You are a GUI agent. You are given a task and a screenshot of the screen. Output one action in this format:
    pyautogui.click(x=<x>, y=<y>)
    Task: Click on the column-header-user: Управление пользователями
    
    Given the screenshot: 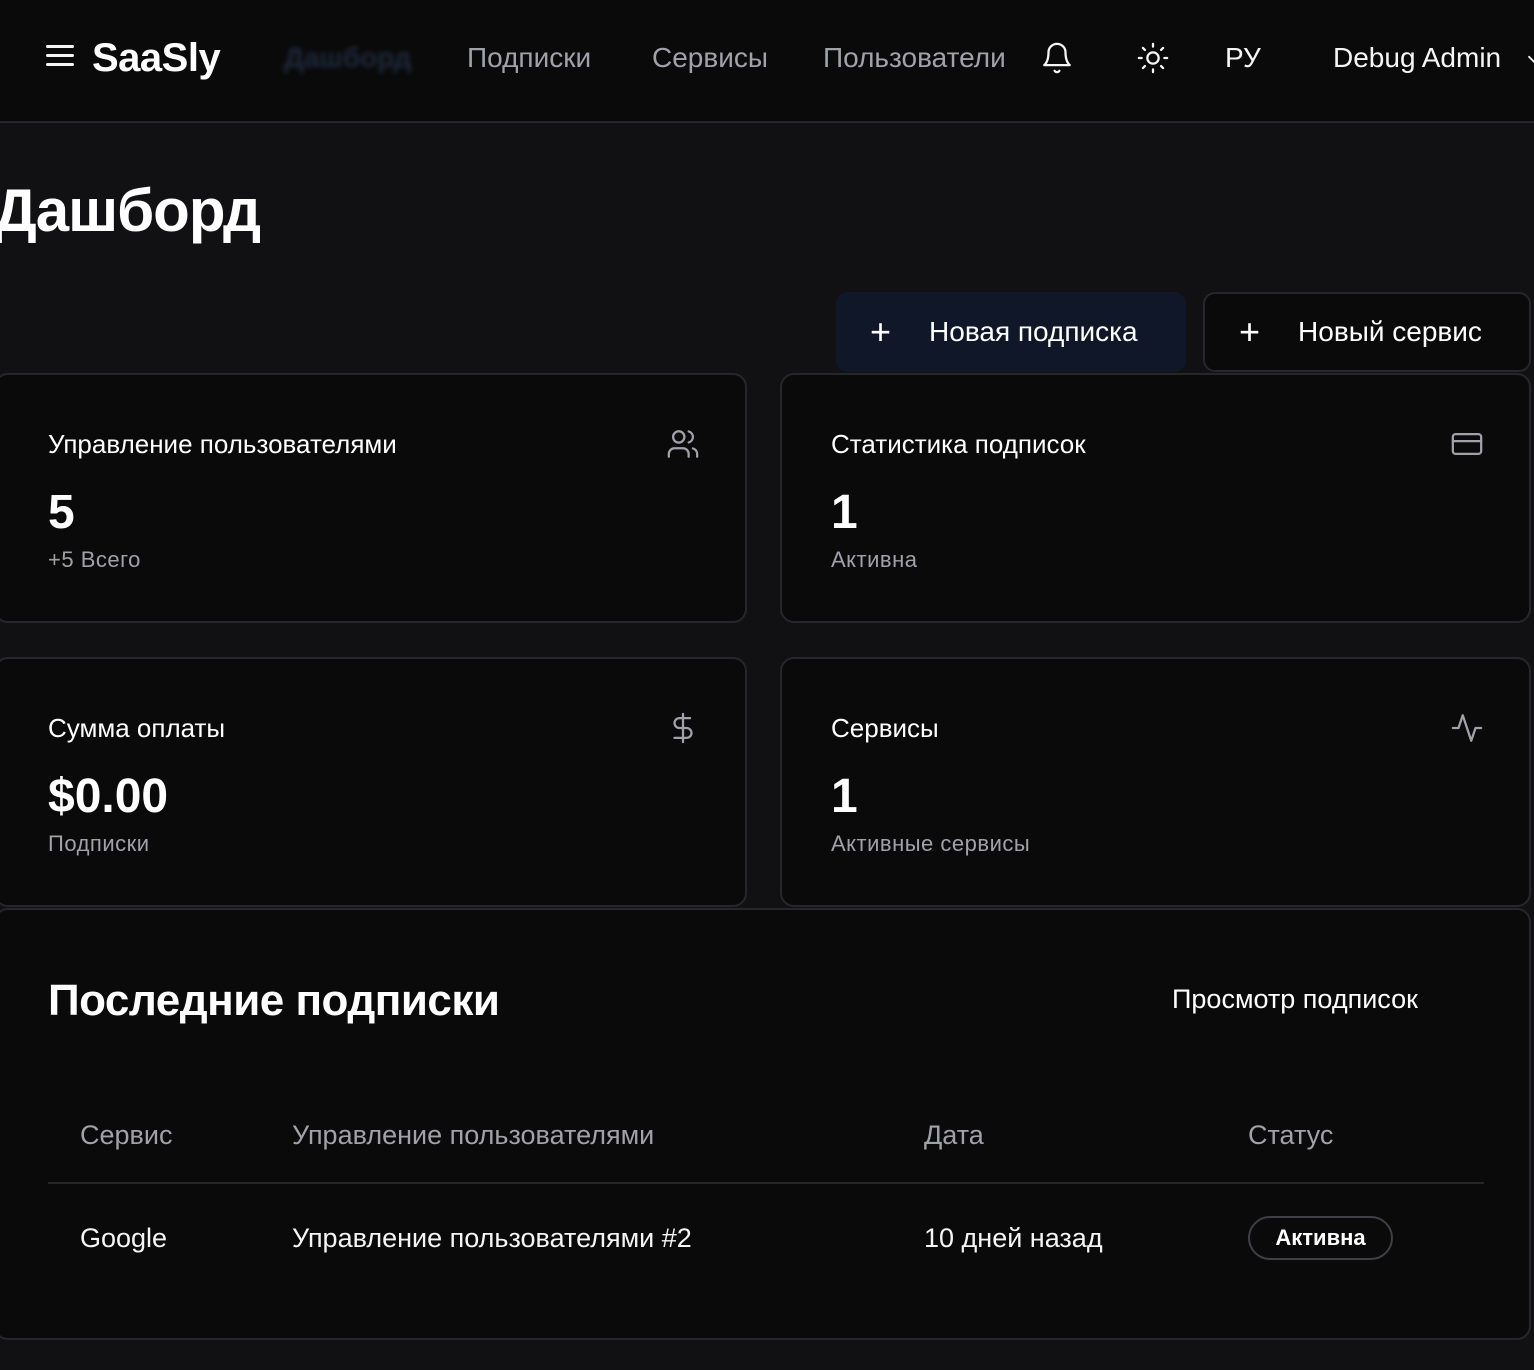 What is the action you would take?
    pyautogui.click(x=473, y=1135)
    